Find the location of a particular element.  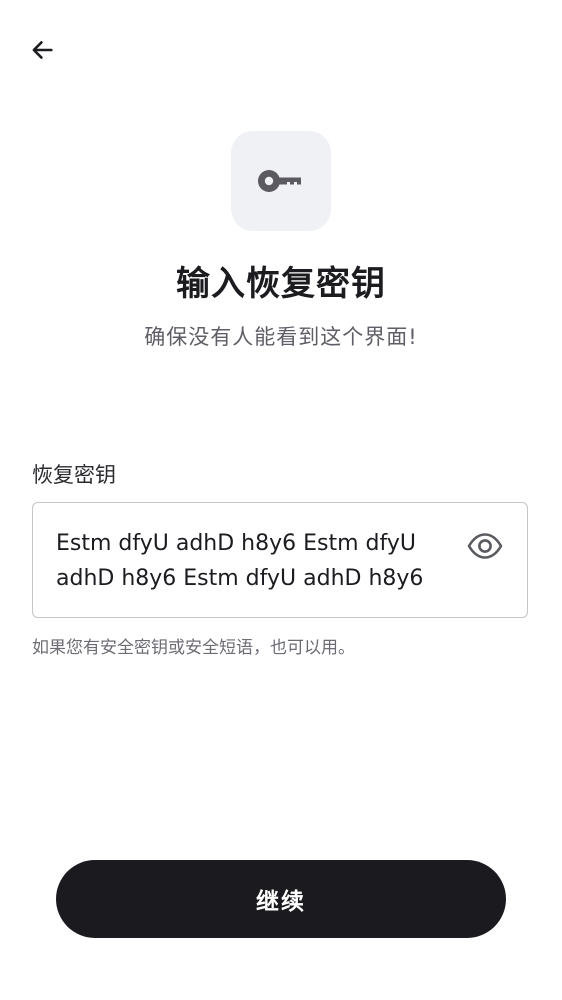

key-icon-tile is located at coordinates (281, 181).